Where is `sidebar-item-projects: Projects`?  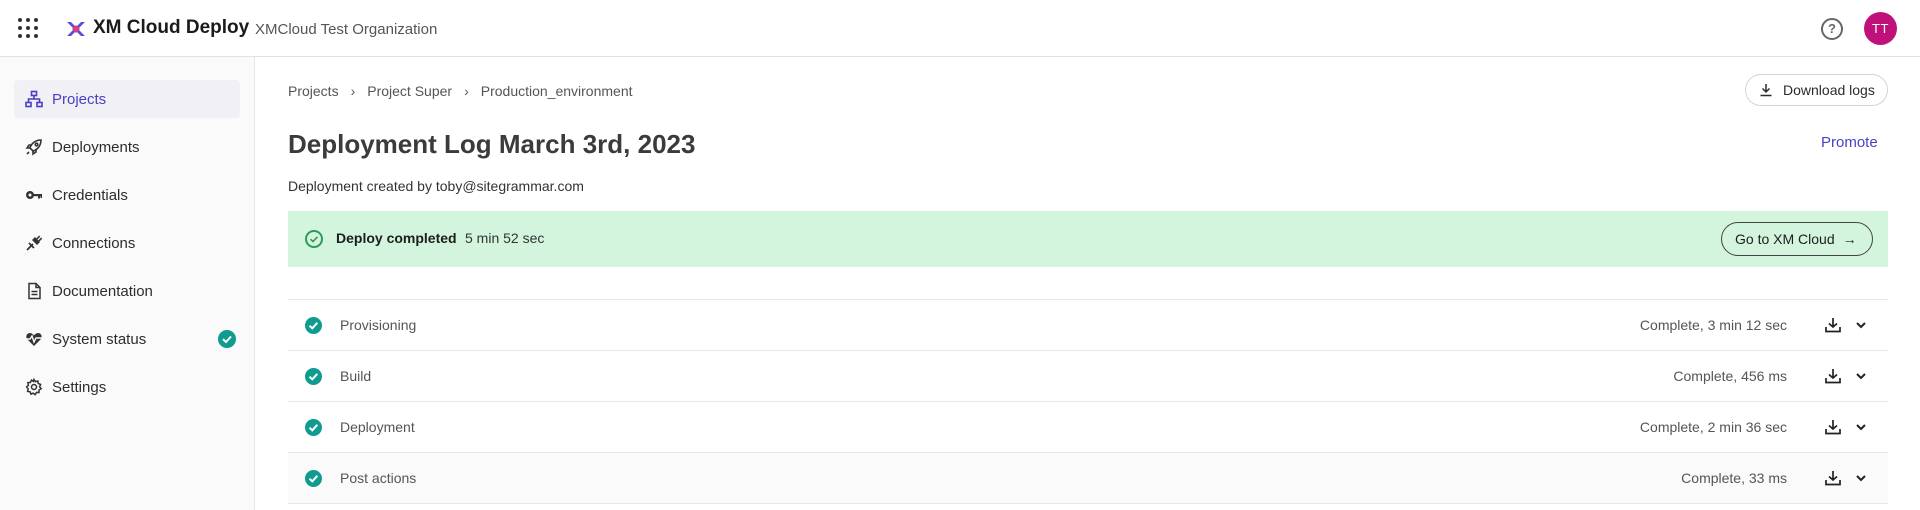 sidebar-item-projects: Projects is located at coordinates (127, 99).